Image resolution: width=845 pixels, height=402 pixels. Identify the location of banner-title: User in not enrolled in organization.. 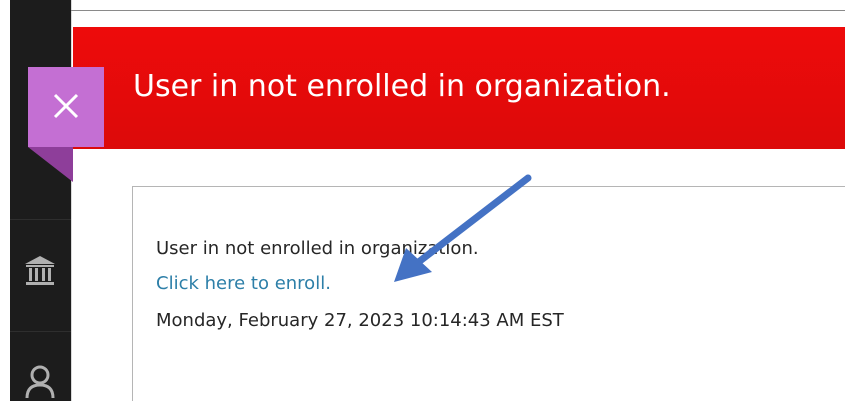
(402, 86).